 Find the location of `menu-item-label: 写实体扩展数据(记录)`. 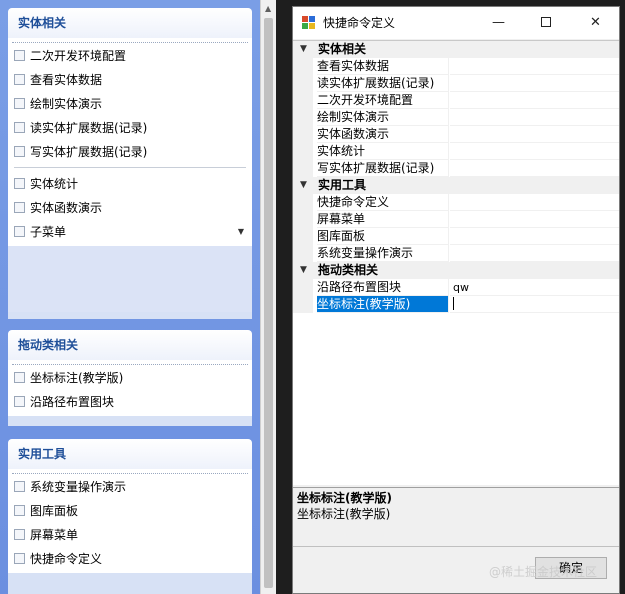

menu-item-label: 写实体扩展数据(记录) is located at coordinates (89, 152).